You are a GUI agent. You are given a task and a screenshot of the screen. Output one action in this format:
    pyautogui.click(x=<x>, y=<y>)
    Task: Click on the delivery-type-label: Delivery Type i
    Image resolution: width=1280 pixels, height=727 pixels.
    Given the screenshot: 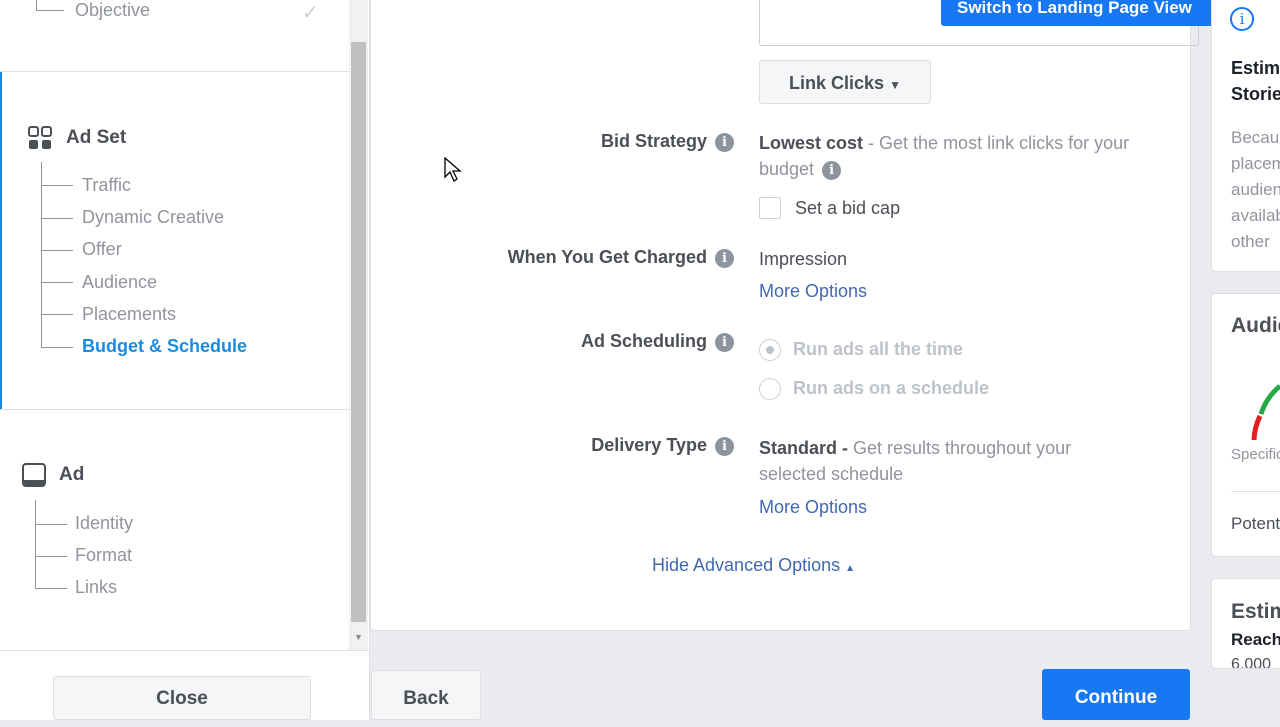 What is the action you would take?
    pyautogui.click(x=662, y=445)
    